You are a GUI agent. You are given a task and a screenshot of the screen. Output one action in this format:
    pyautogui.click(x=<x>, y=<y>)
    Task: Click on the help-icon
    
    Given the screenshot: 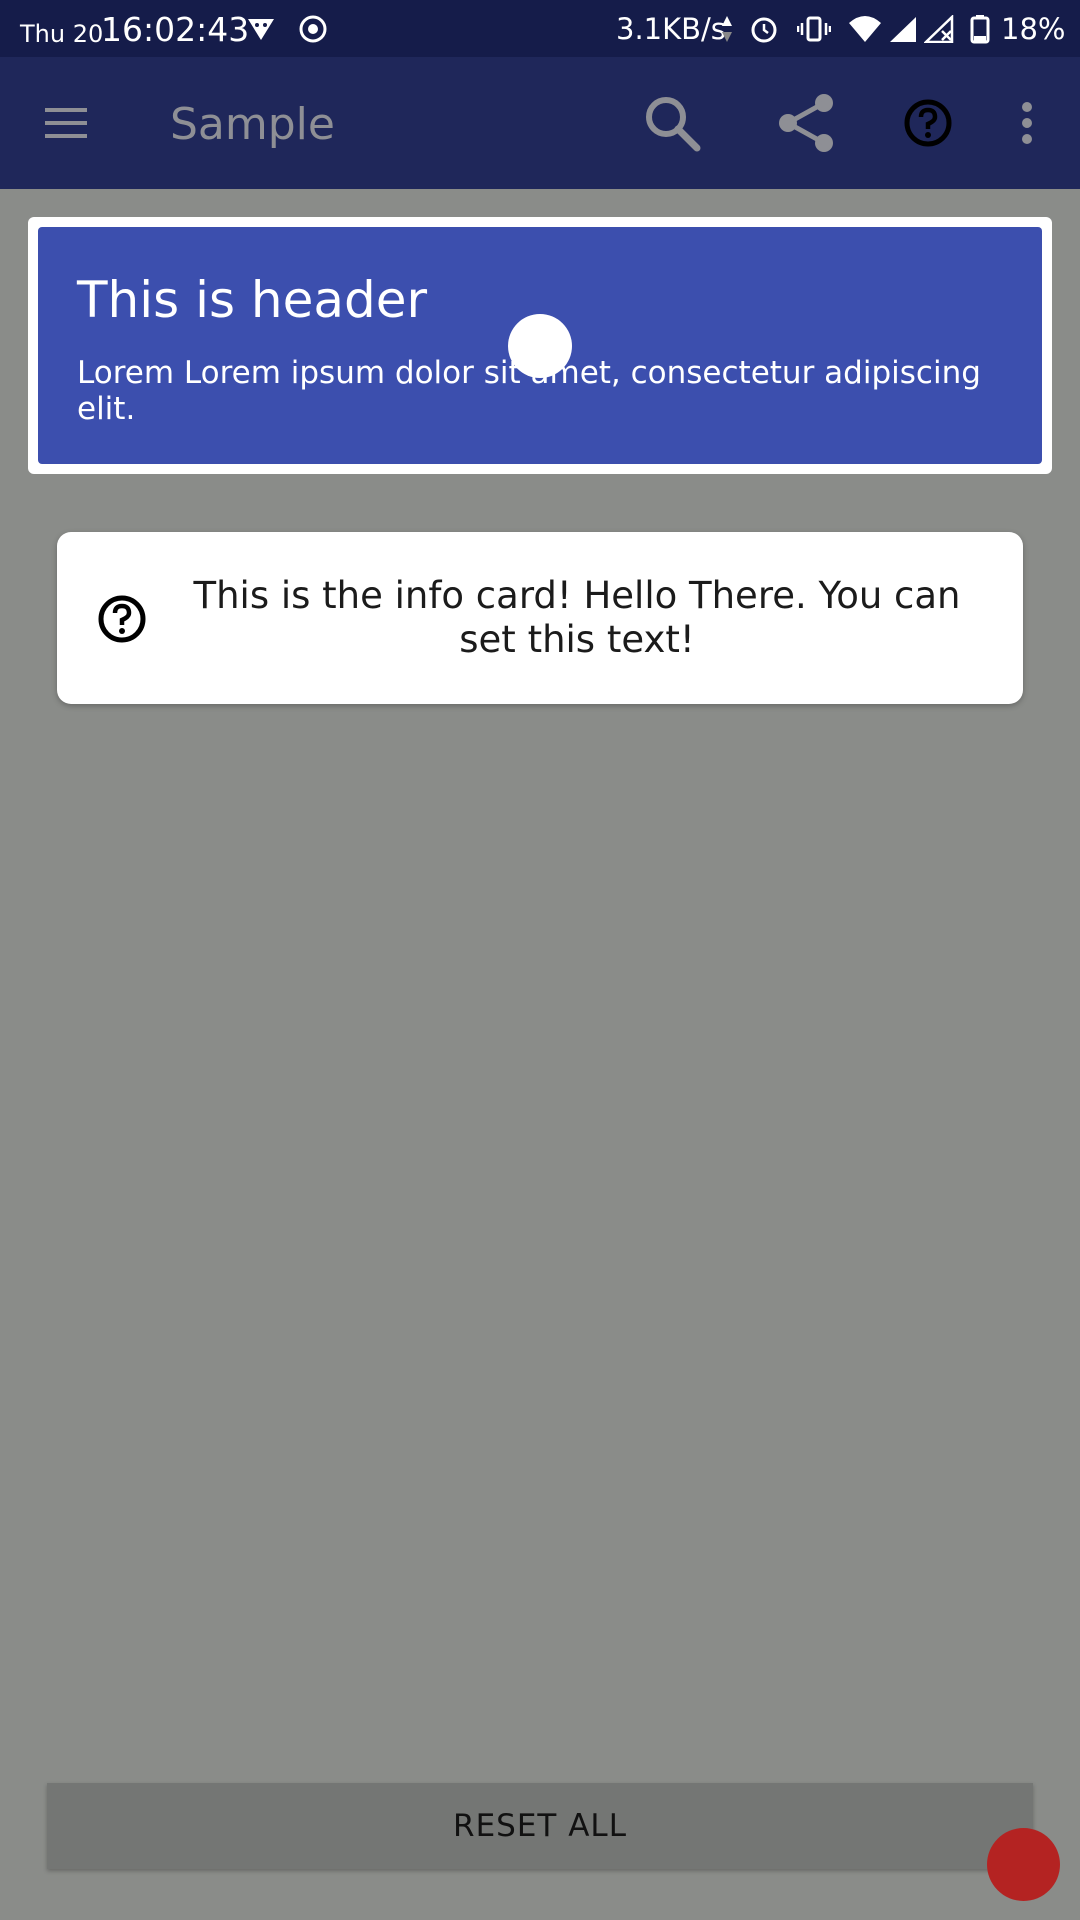 What is the action you would take?
    pyautogui.click(x=928, y=123)
    